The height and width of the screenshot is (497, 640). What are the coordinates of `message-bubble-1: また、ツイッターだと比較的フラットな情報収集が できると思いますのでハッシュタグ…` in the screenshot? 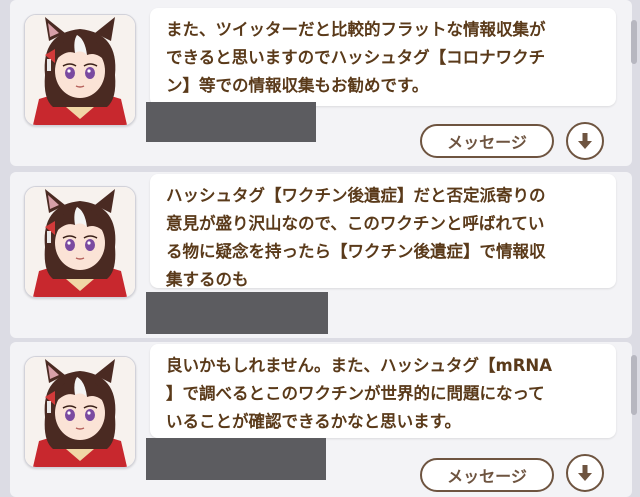 It's located at (383, 57).